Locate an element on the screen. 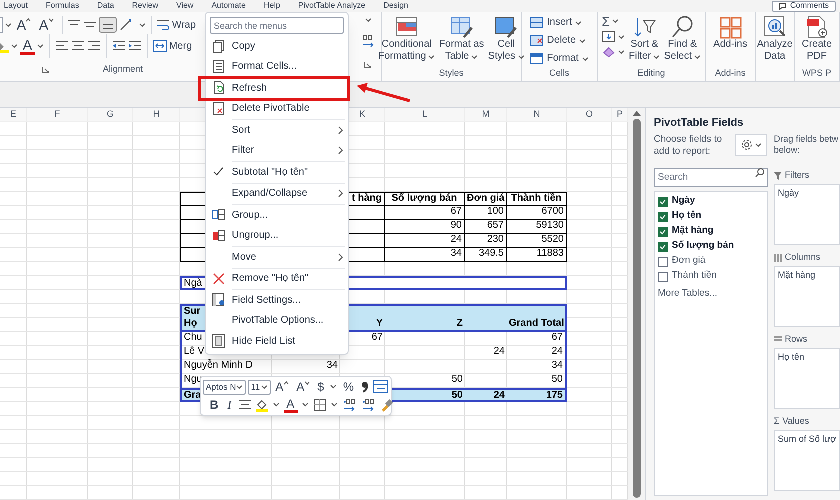 The height and width of the screenshot is (500, 840). menu-search-field: Search the menus is located at coordinates (277, 25).